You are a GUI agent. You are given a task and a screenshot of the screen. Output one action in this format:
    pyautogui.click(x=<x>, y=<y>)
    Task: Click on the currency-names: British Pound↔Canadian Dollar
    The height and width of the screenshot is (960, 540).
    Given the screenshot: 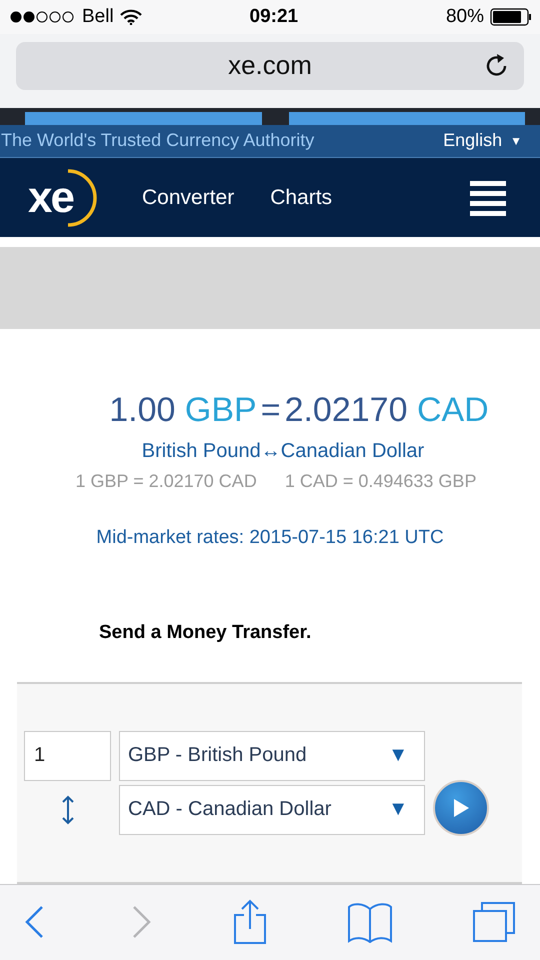 What is the action you would take?
    pyautogui.click(x=283, y=451)
    